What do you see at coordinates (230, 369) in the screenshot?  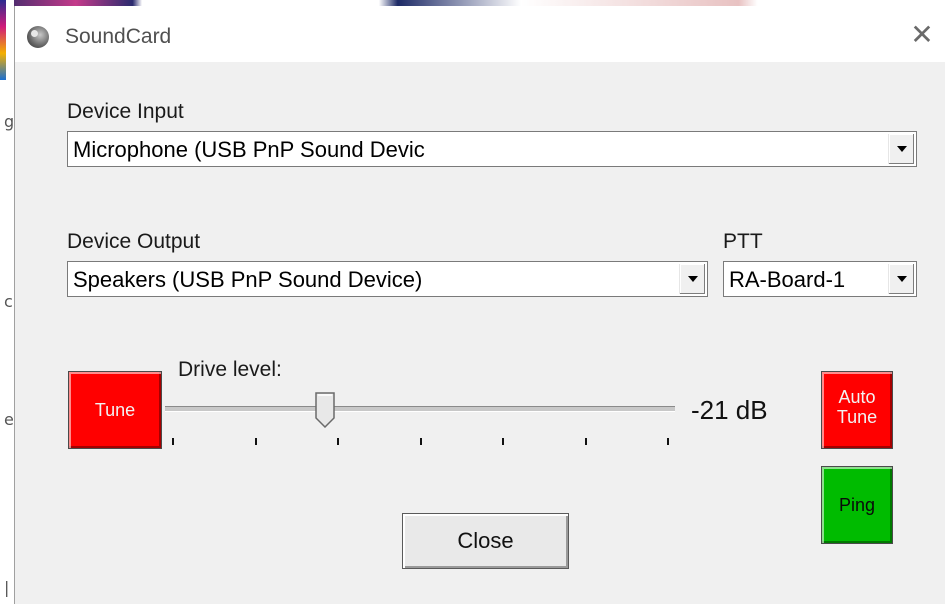 I see `drive-level-label: Drive level:` at bounding box center [230, 369].